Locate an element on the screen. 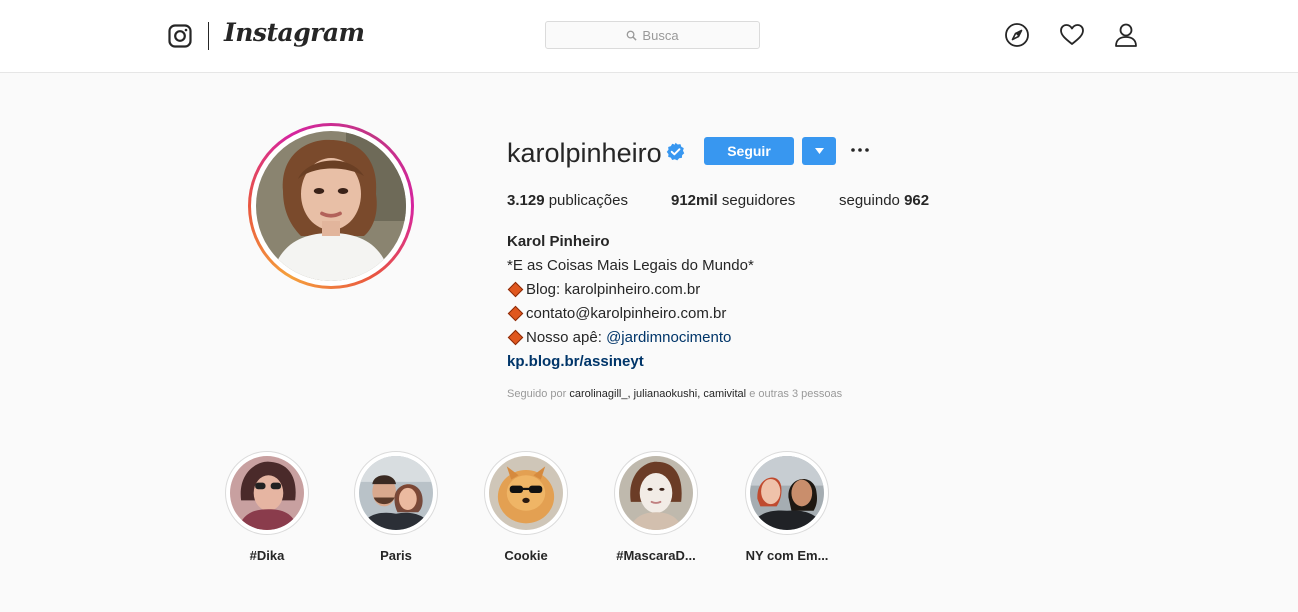 This screenshot has height=612, width=1298. instagram-wordmark: Instagram is located at coordinates (294, 32).